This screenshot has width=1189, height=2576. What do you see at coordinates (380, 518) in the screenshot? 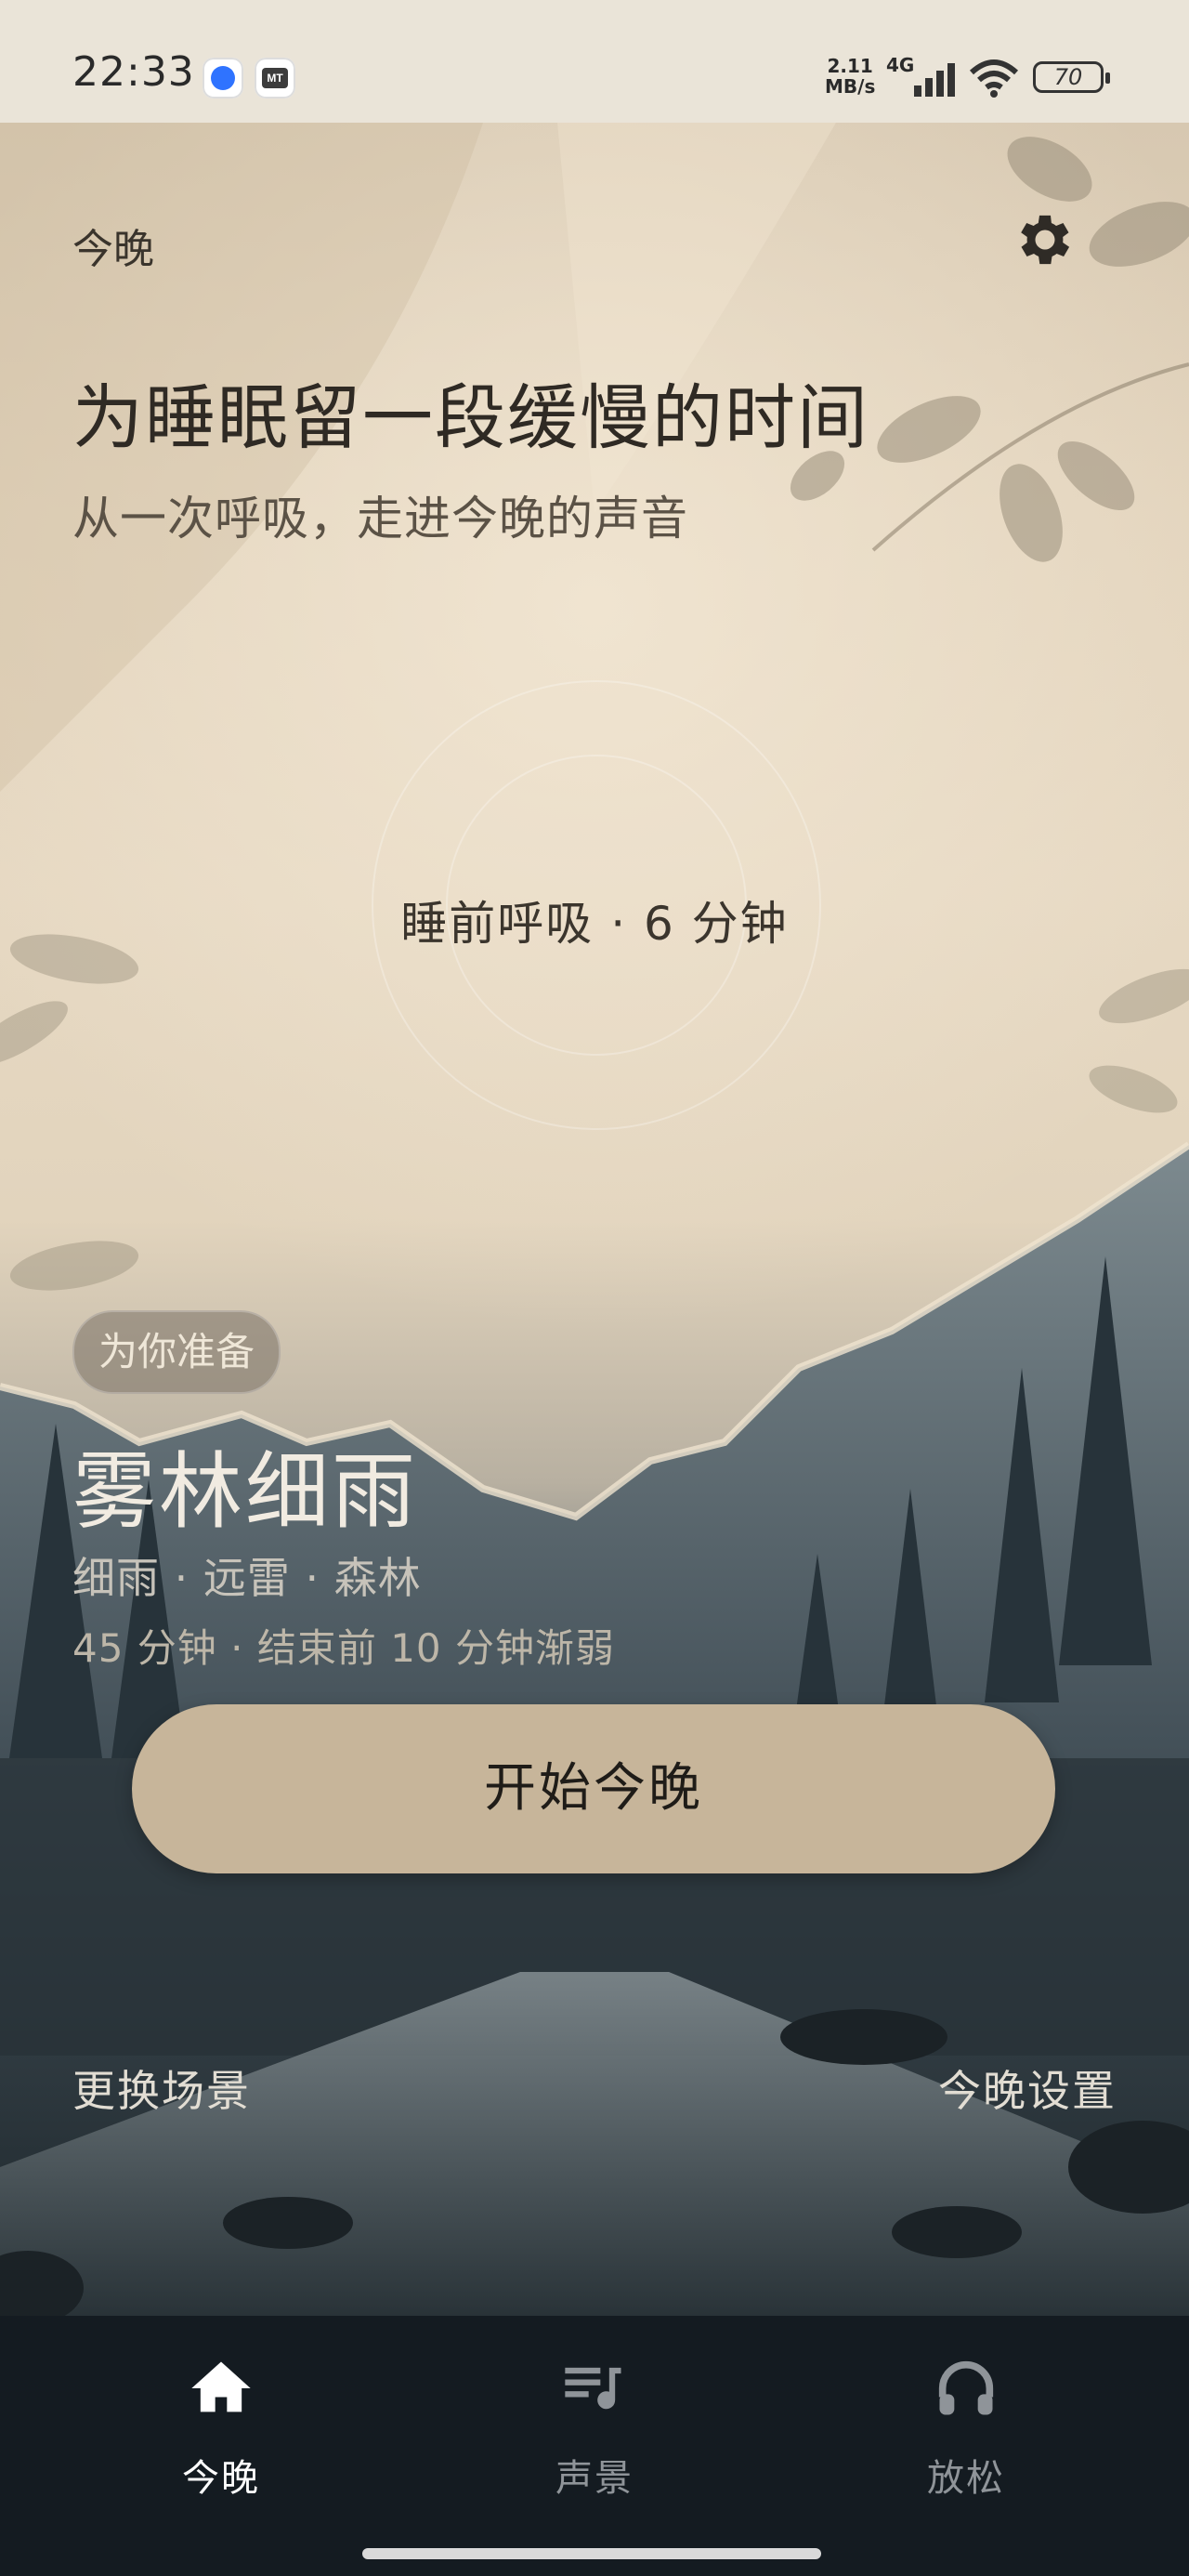
I see `hero-subhead: 从一次呼吸，走进今晚的声音` at bounding box center [380, 518].